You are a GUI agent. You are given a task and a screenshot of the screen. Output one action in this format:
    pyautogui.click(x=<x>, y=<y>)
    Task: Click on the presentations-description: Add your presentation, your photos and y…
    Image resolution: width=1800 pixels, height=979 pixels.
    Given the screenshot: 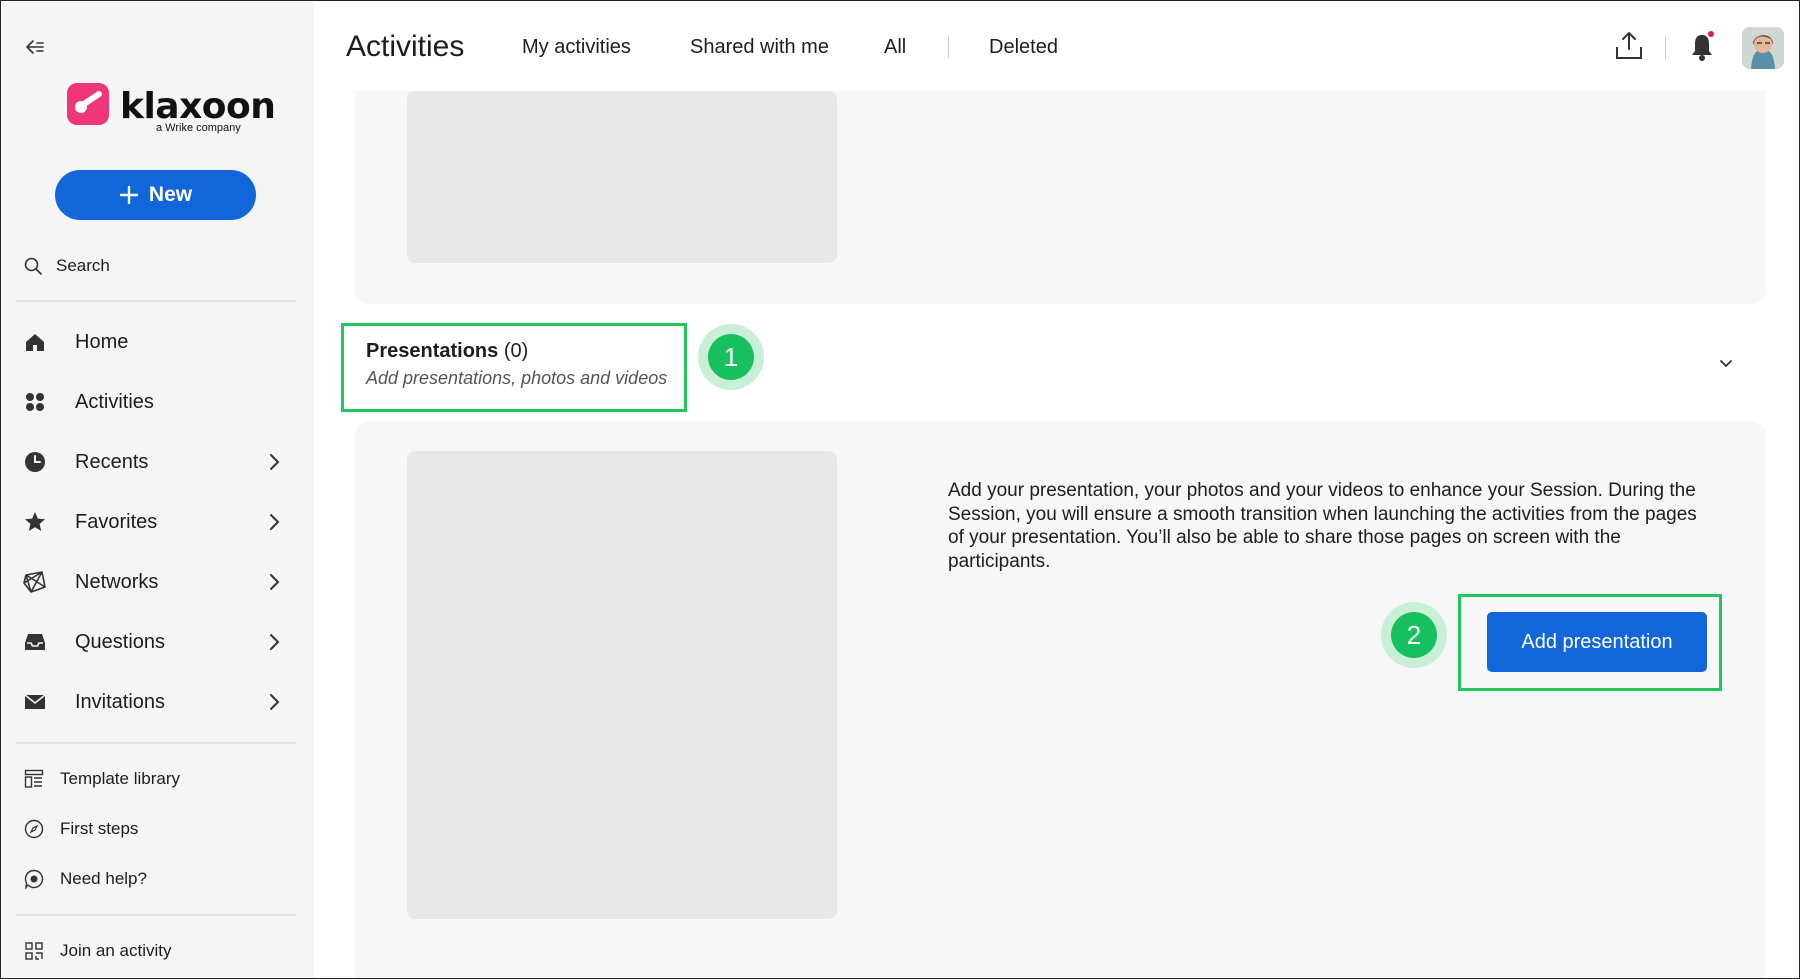 What is the action you would take?
    pyautogui.click(x=1322, y=526)
    